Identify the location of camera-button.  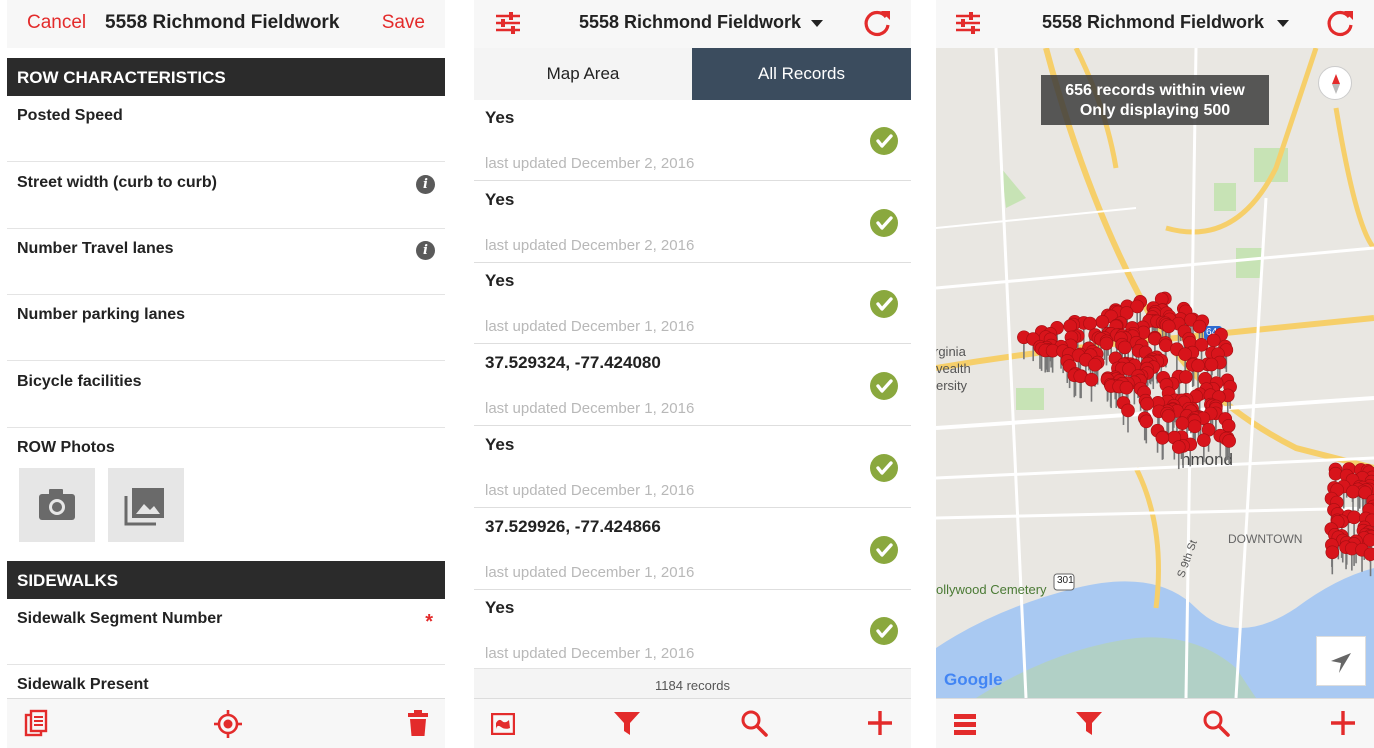
(57, 505).